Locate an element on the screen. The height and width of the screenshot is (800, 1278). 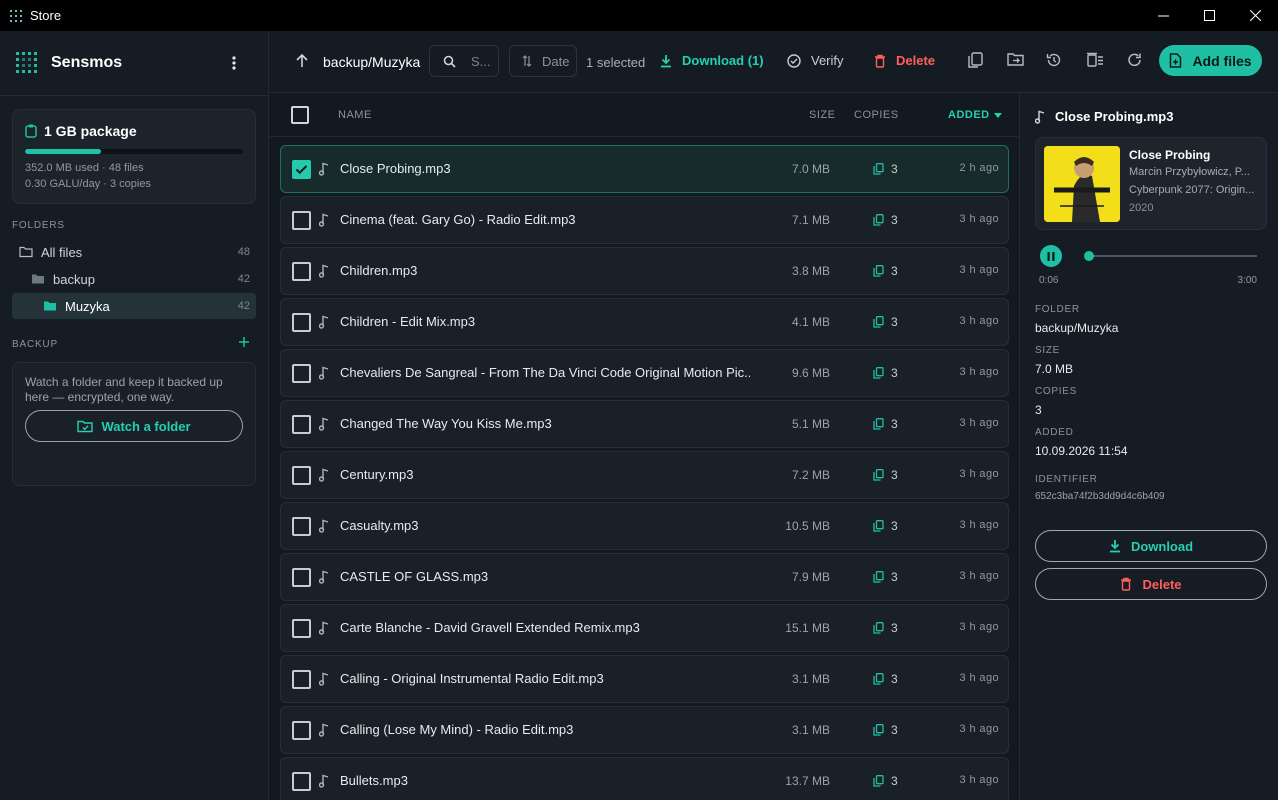
folder-all-files: All files 48 is located at coordinates (134, 252).